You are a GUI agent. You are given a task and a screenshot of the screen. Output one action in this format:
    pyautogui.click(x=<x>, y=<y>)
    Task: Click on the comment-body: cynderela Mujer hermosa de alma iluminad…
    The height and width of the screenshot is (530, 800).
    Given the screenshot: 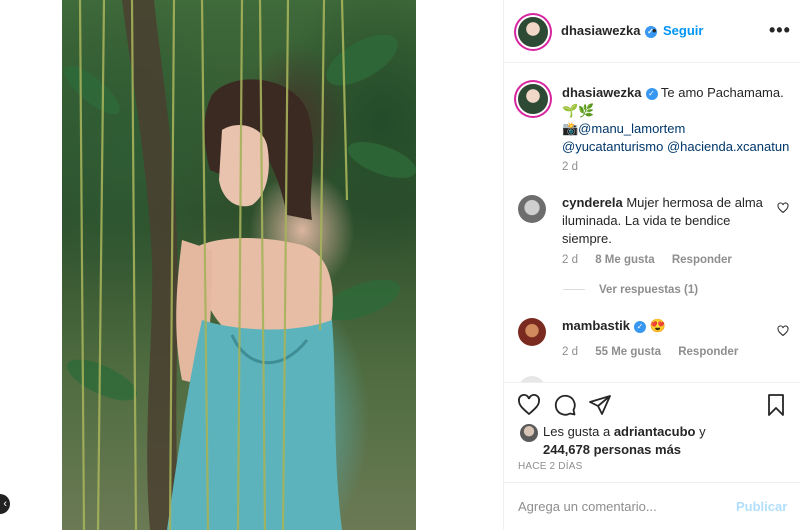 What is the action you would take?
    pyautogui.click(x=667, y=221)
    